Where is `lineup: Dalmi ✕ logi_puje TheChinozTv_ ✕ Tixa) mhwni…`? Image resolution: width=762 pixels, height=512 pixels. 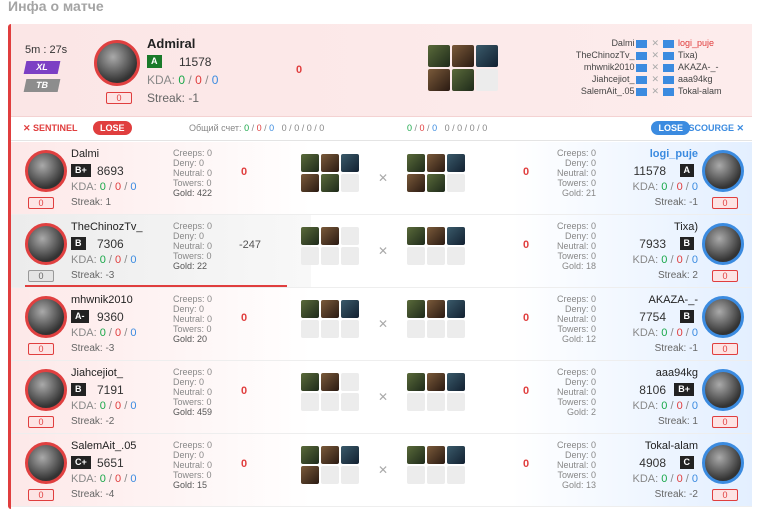 lineup: Dalmi ✕ logi_puje TheChinozTv_ ✕ Tixa) mhwni… is located at coordinates (644, 67).